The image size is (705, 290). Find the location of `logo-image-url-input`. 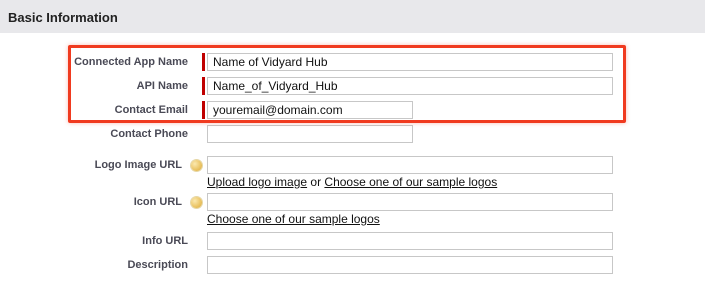

logo-image-url-input is located at coordinates (410, 165).